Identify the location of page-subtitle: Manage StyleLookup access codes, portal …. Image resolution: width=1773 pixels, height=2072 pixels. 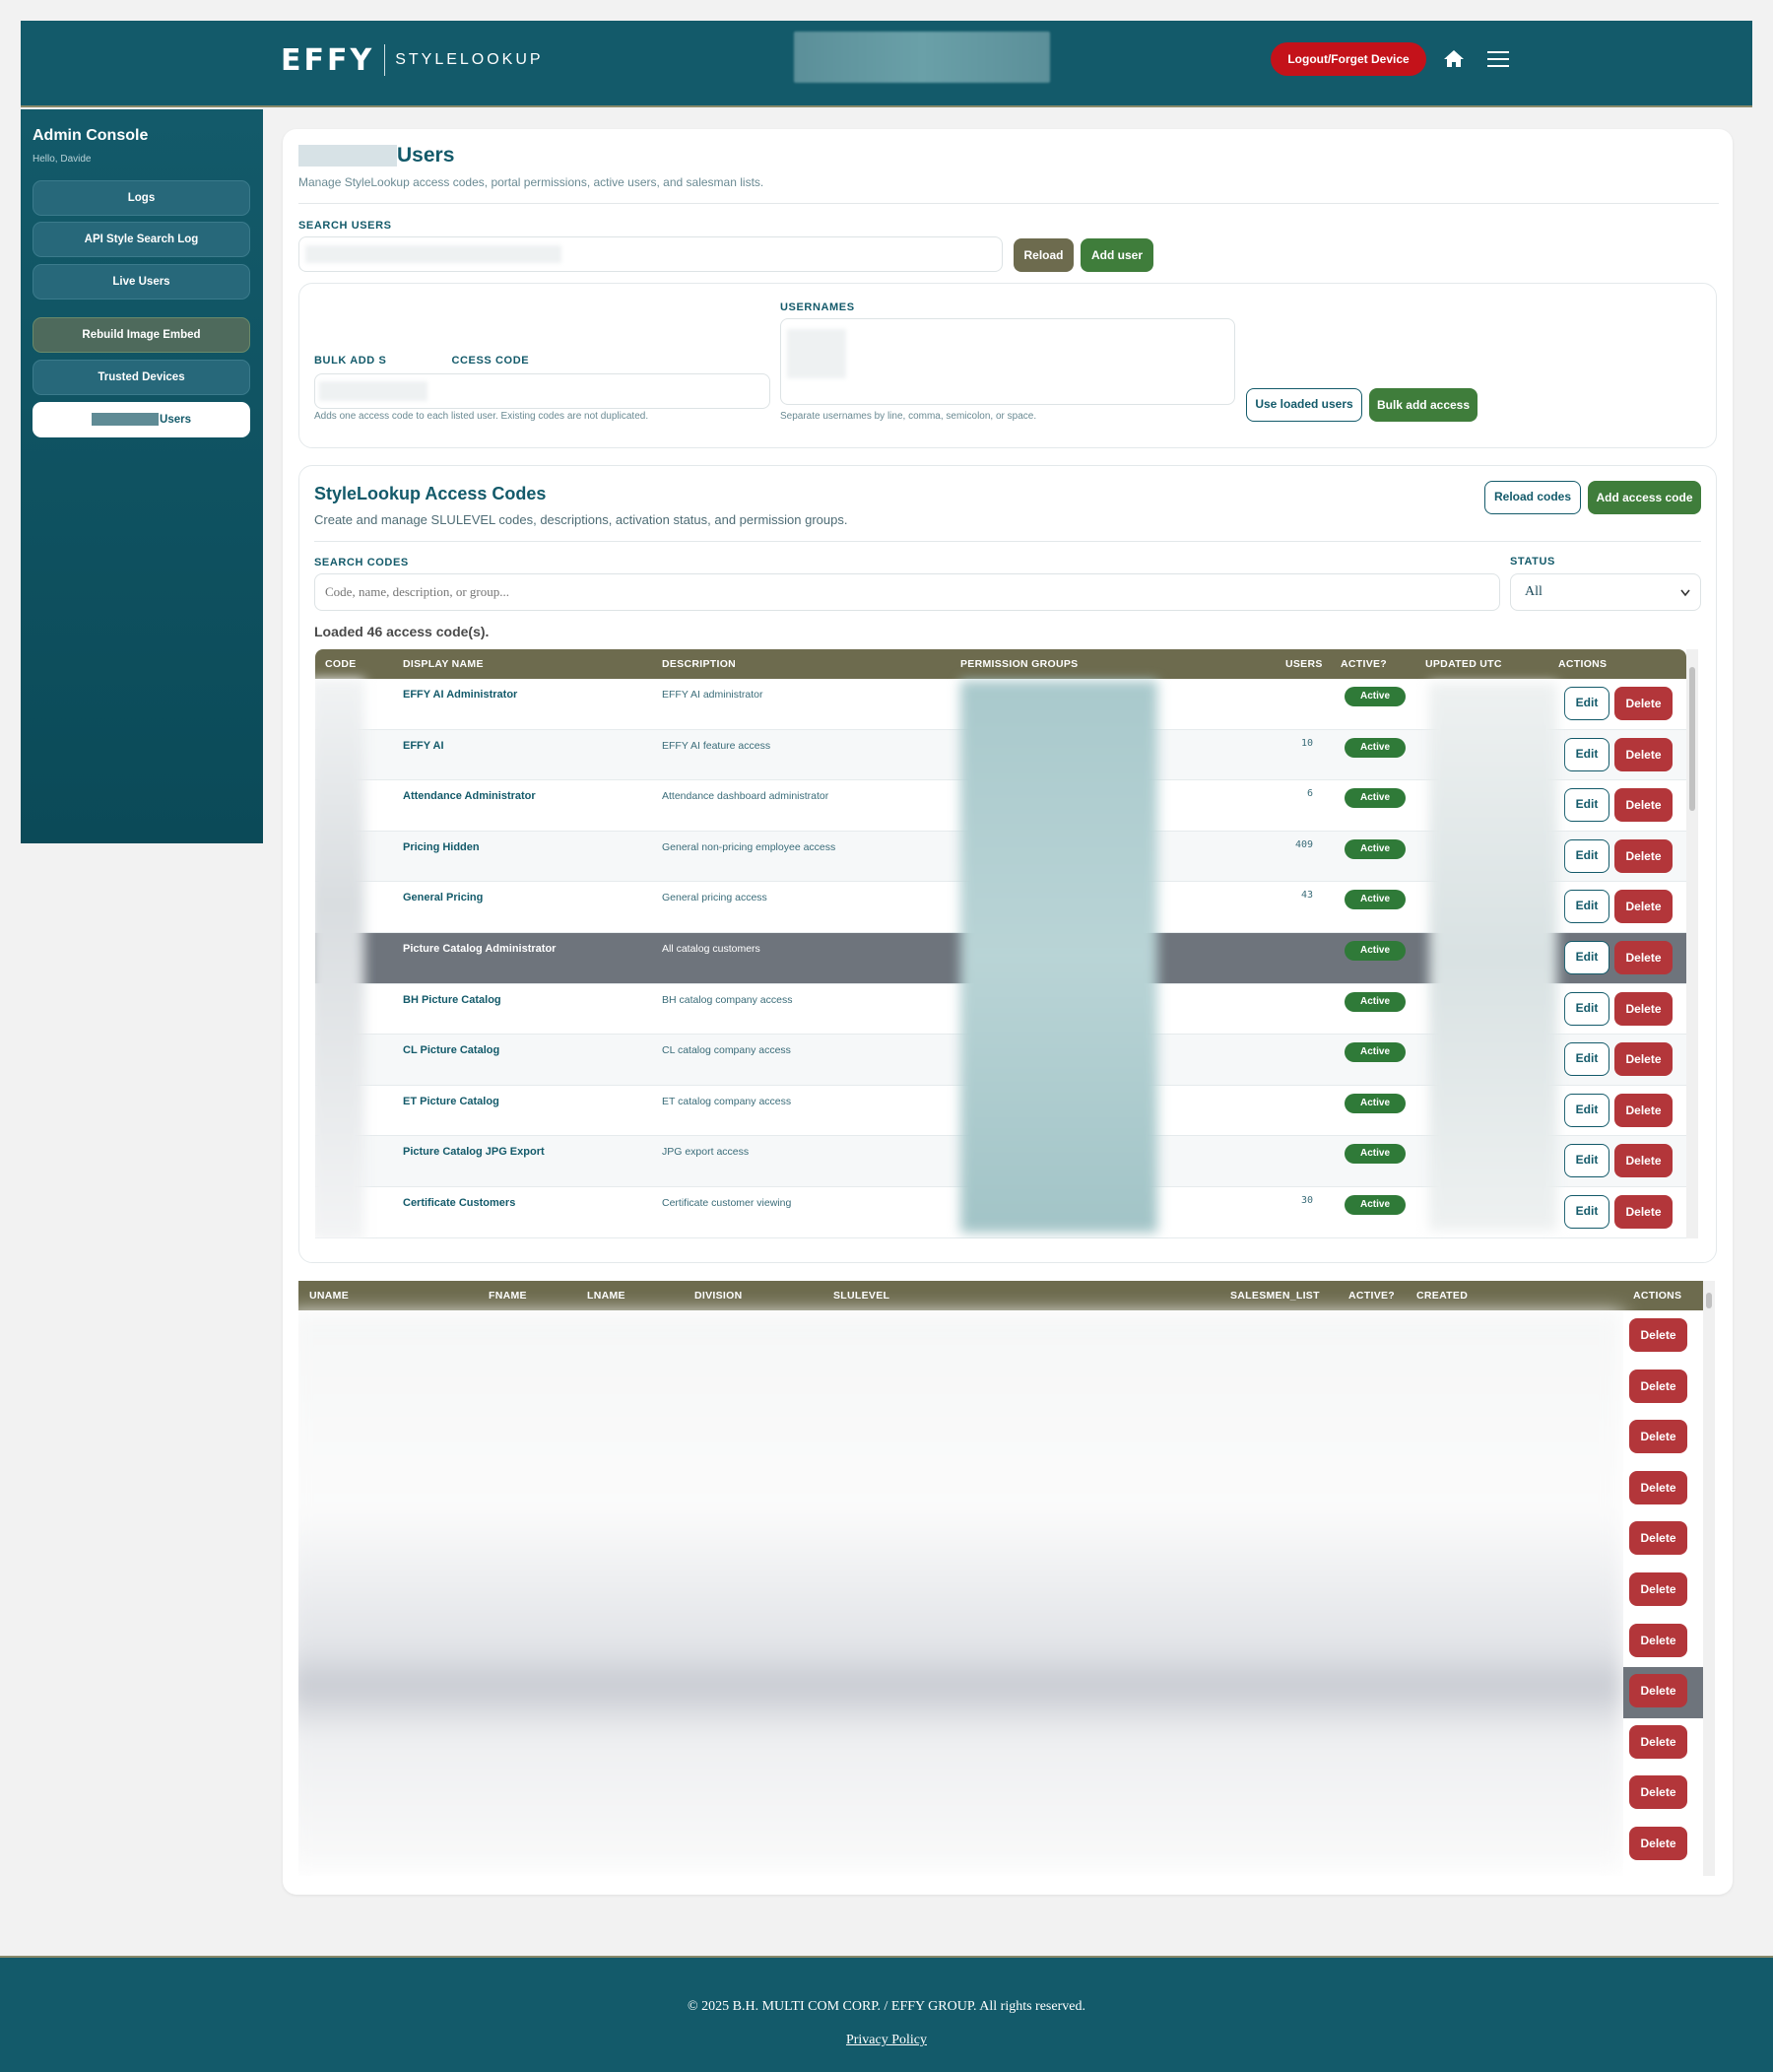
(531, 182).